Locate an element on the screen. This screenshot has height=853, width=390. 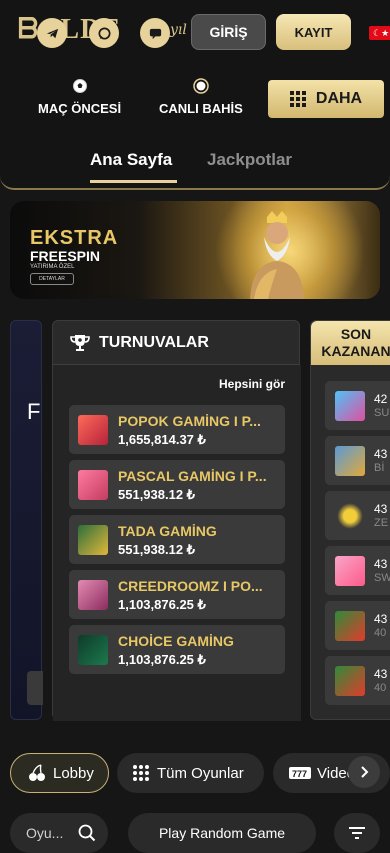
chevron-right-icon is located at coordinates (365, 772).